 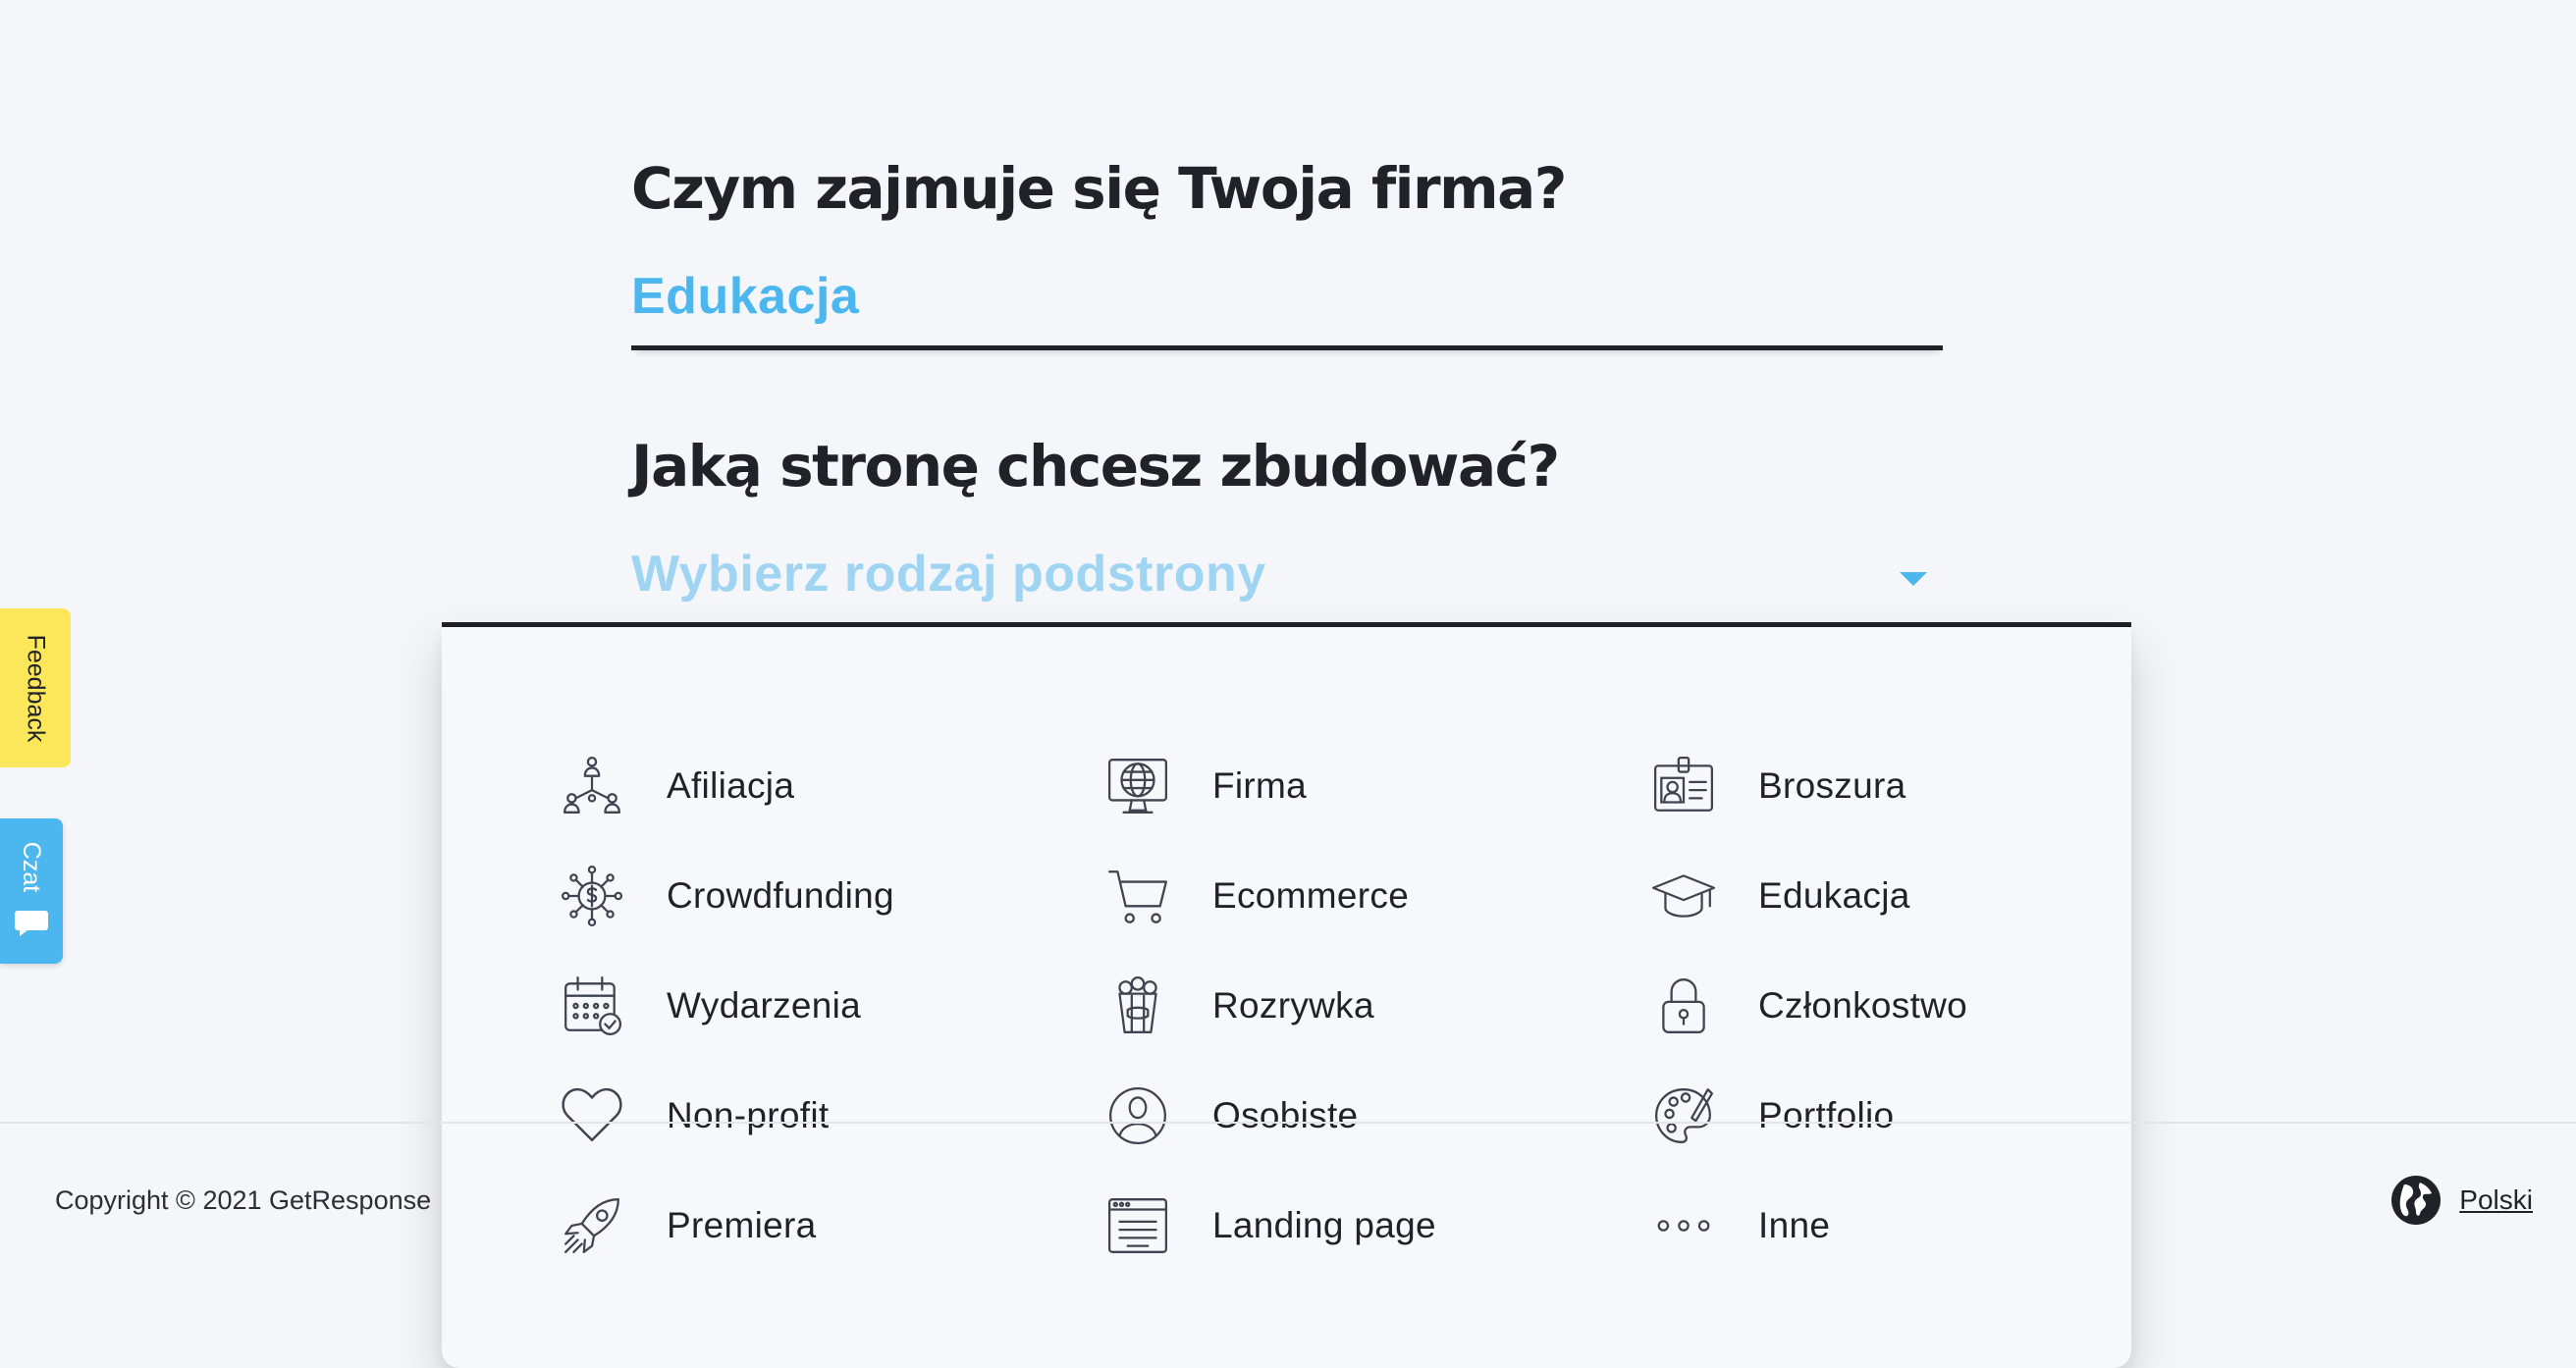 I want to click on option-broszura: Broszura, so click(x=1903, y=786).